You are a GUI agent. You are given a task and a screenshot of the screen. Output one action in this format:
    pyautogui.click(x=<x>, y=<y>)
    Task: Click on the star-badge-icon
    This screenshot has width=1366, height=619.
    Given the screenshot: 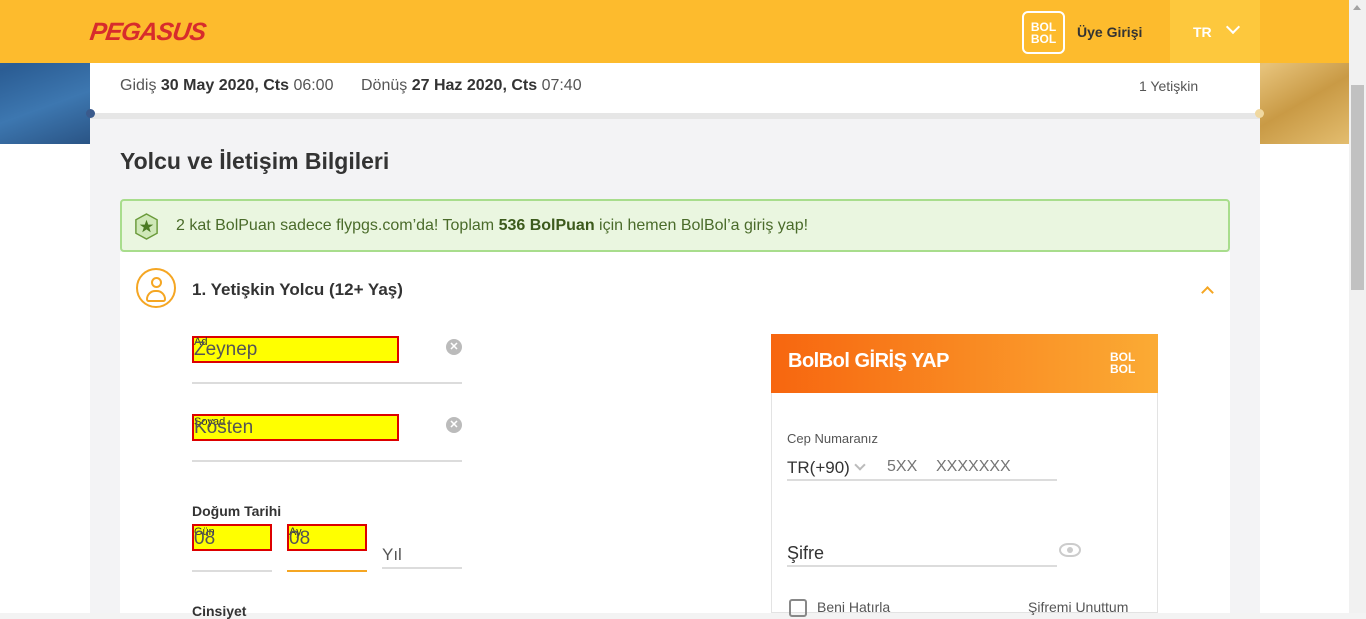 What is the action you would take?
    pyautogui.click(x=146, y=226)
    